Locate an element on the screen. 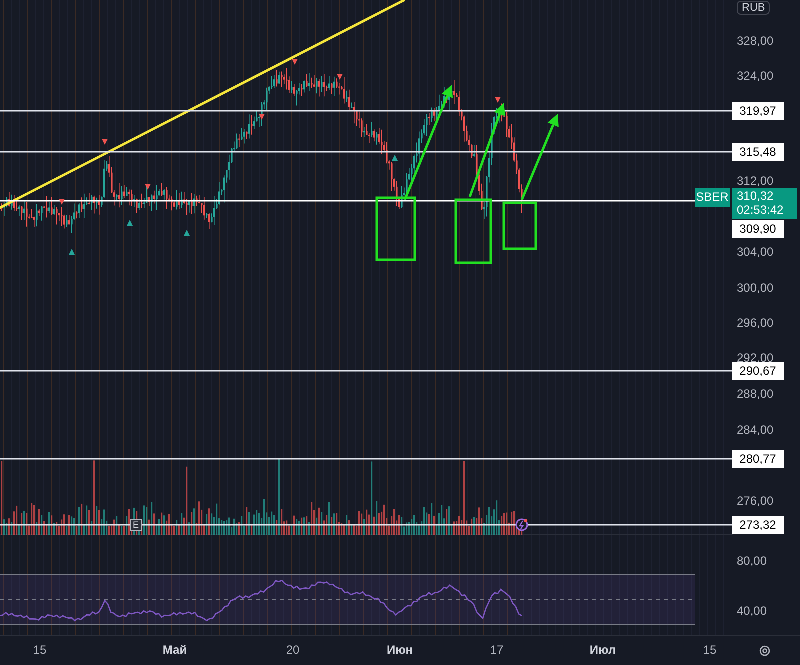 This screenshot has width=800, height=665. level-price-label: 290,67 is located at coordinates (758, 371).